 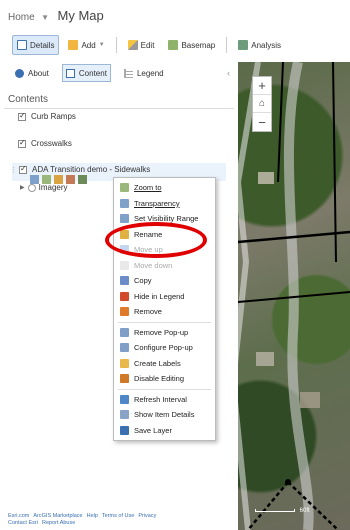 I want to click on footer-link: Report Abuse, so click(x=58, y=523).